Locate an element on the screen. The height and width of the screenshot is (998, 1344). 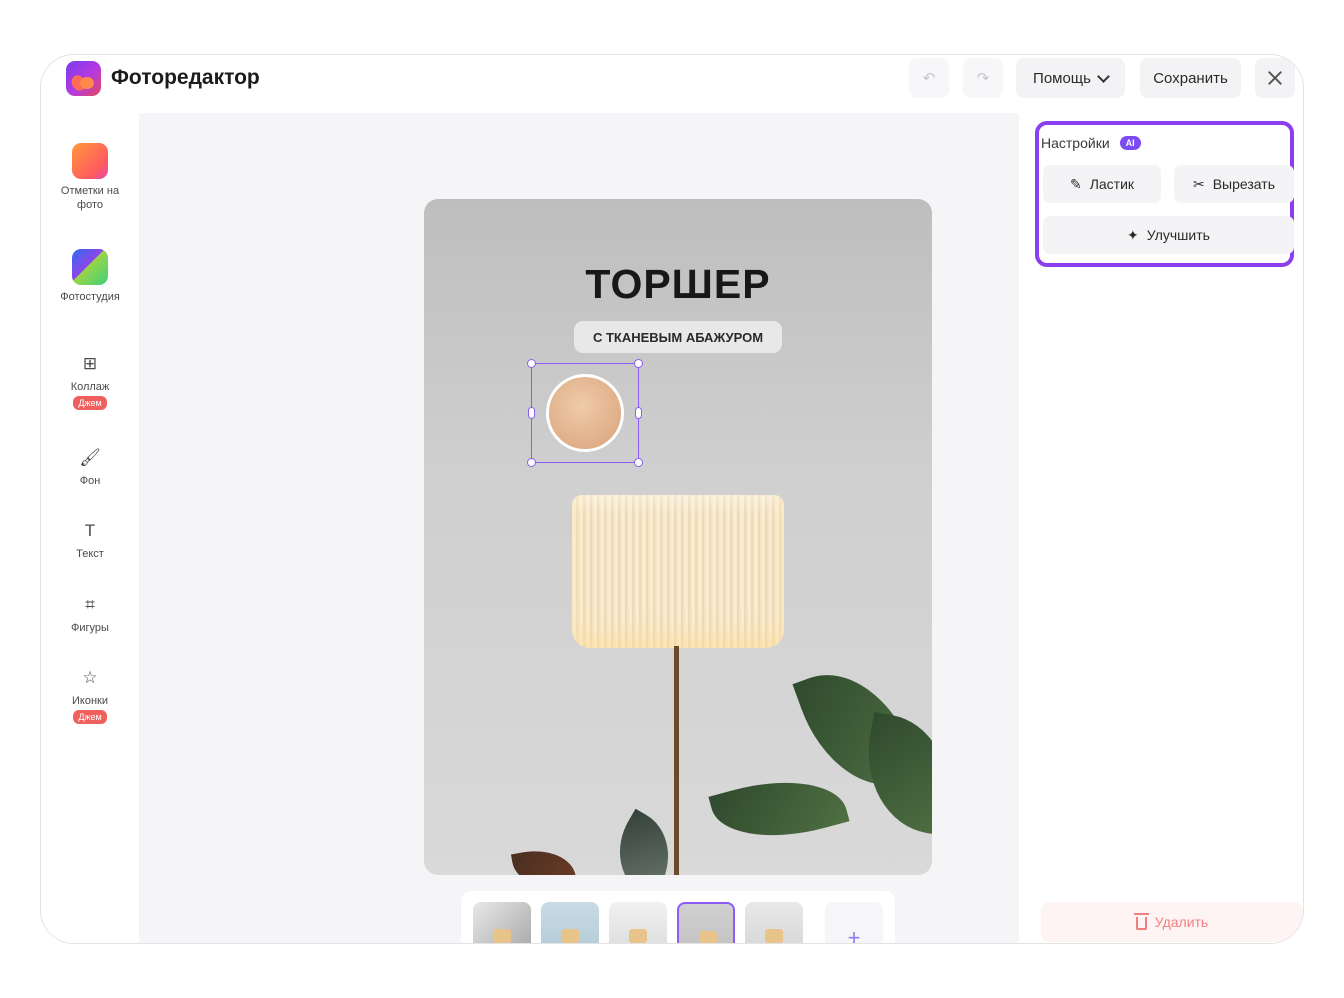
sidebar-item-text: T Текст is located at coordinates (90, 540).